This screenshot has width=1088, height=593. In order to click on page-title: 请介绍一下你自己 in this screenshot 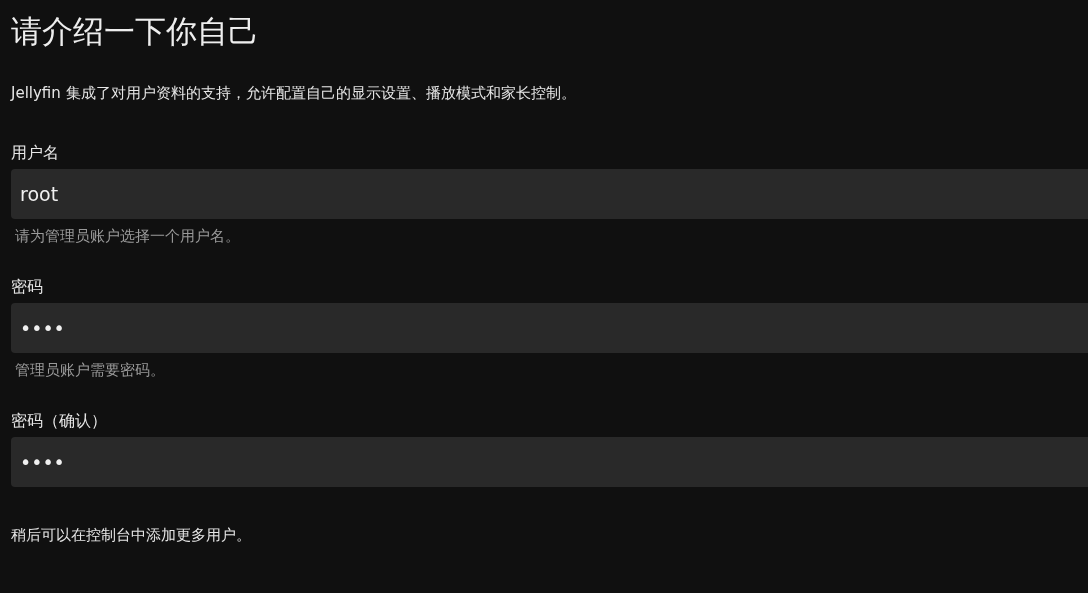, I will do `click(135, 31)`.